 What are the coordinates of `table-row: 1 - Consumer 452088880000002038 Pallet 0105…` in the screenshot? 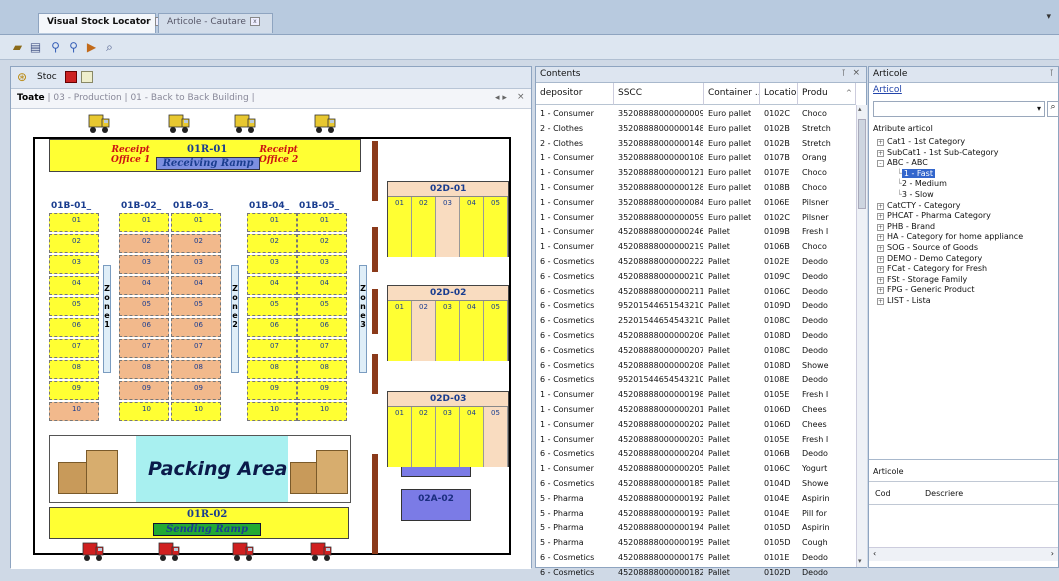 It's located at (696, 440).